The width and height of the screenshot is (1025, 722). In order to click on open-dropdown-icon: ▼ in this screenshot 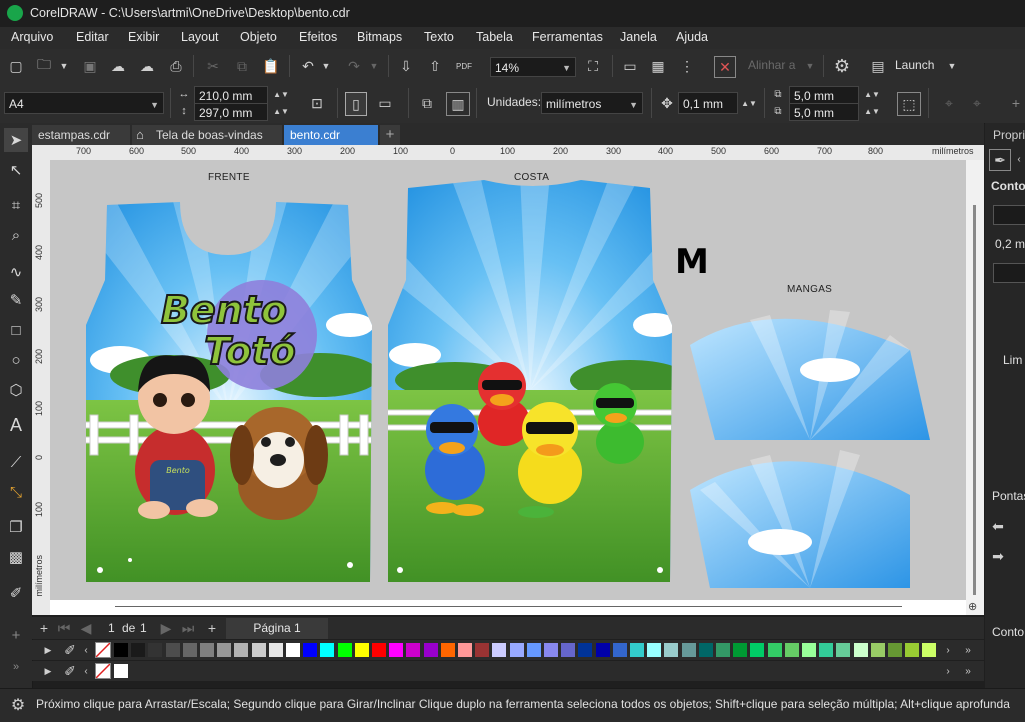, I will do `click(64, 66)`.